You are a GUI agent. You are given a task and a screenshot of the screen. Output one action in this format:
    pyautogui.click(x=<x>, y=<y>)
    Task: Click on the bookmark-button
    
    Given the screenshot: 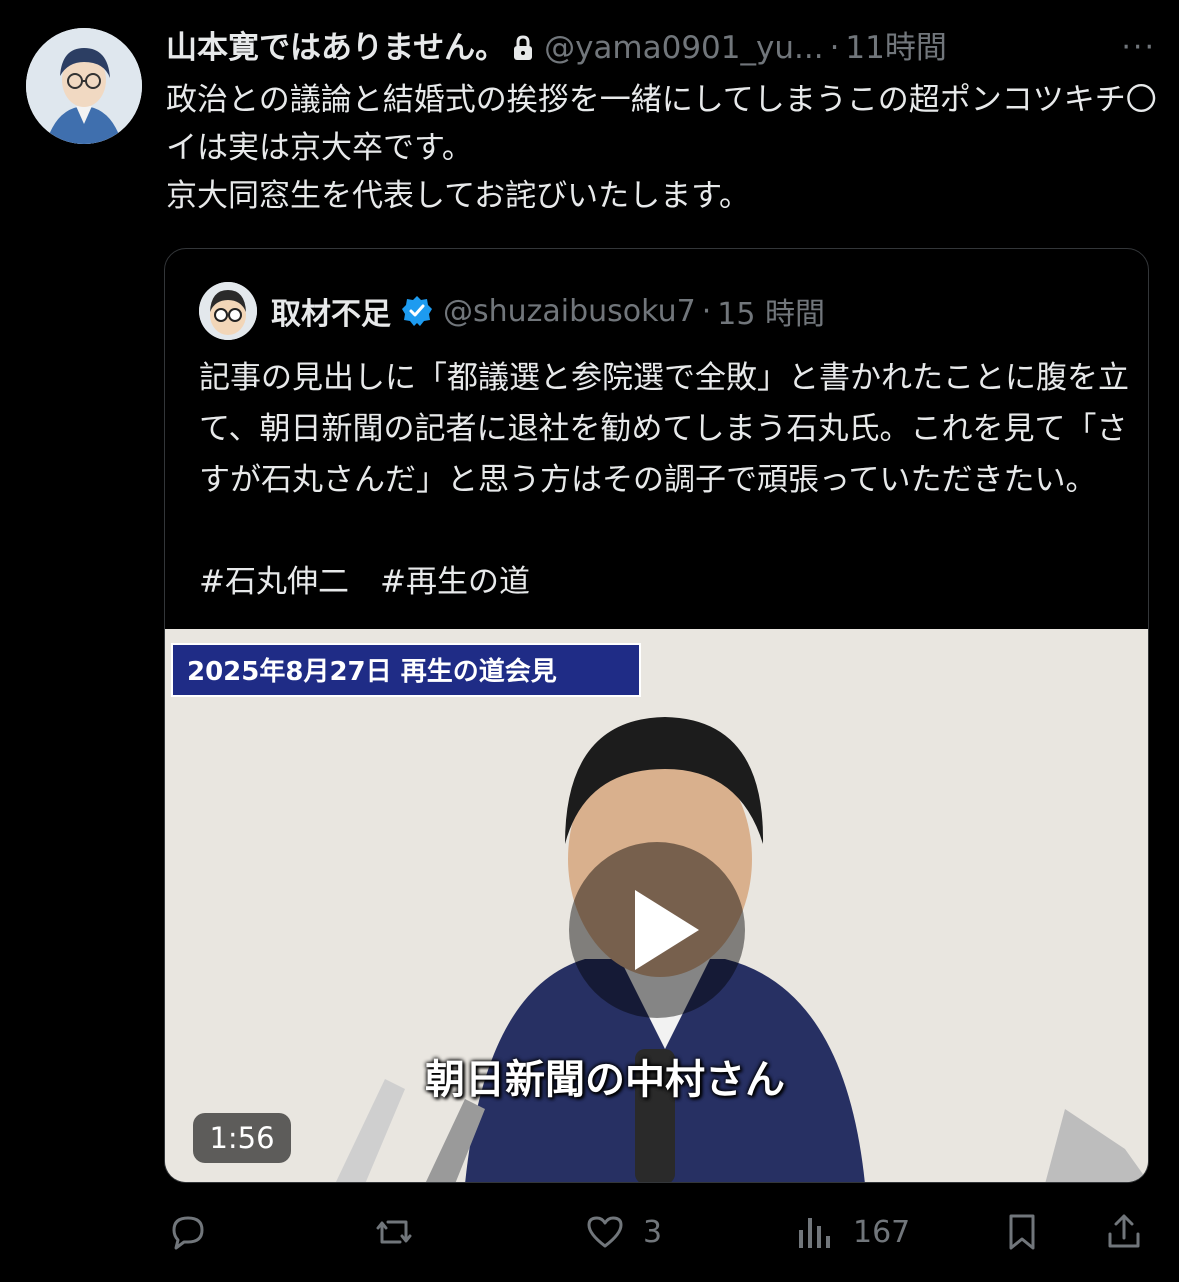 What is the action you would take?
    pyautogui.click(x=1022, y=1232)
    